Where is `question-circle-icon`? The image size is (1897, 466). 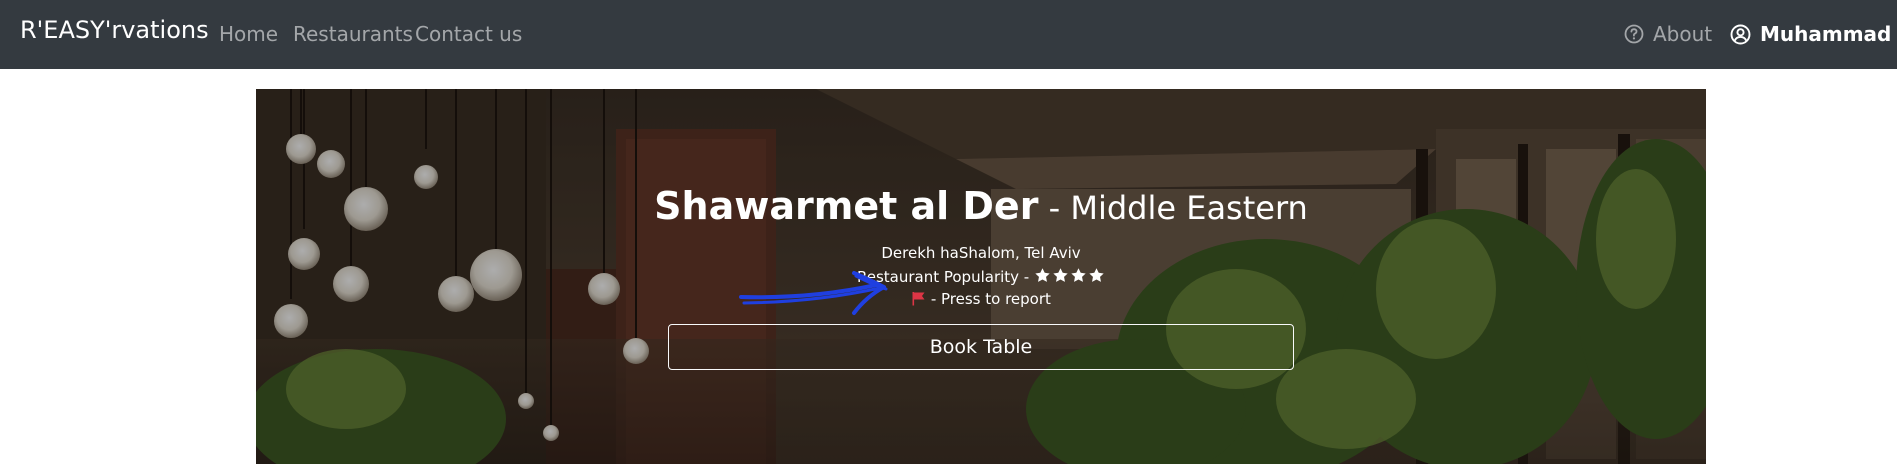 question-circle-icon is located at coordinates (1634, 34).